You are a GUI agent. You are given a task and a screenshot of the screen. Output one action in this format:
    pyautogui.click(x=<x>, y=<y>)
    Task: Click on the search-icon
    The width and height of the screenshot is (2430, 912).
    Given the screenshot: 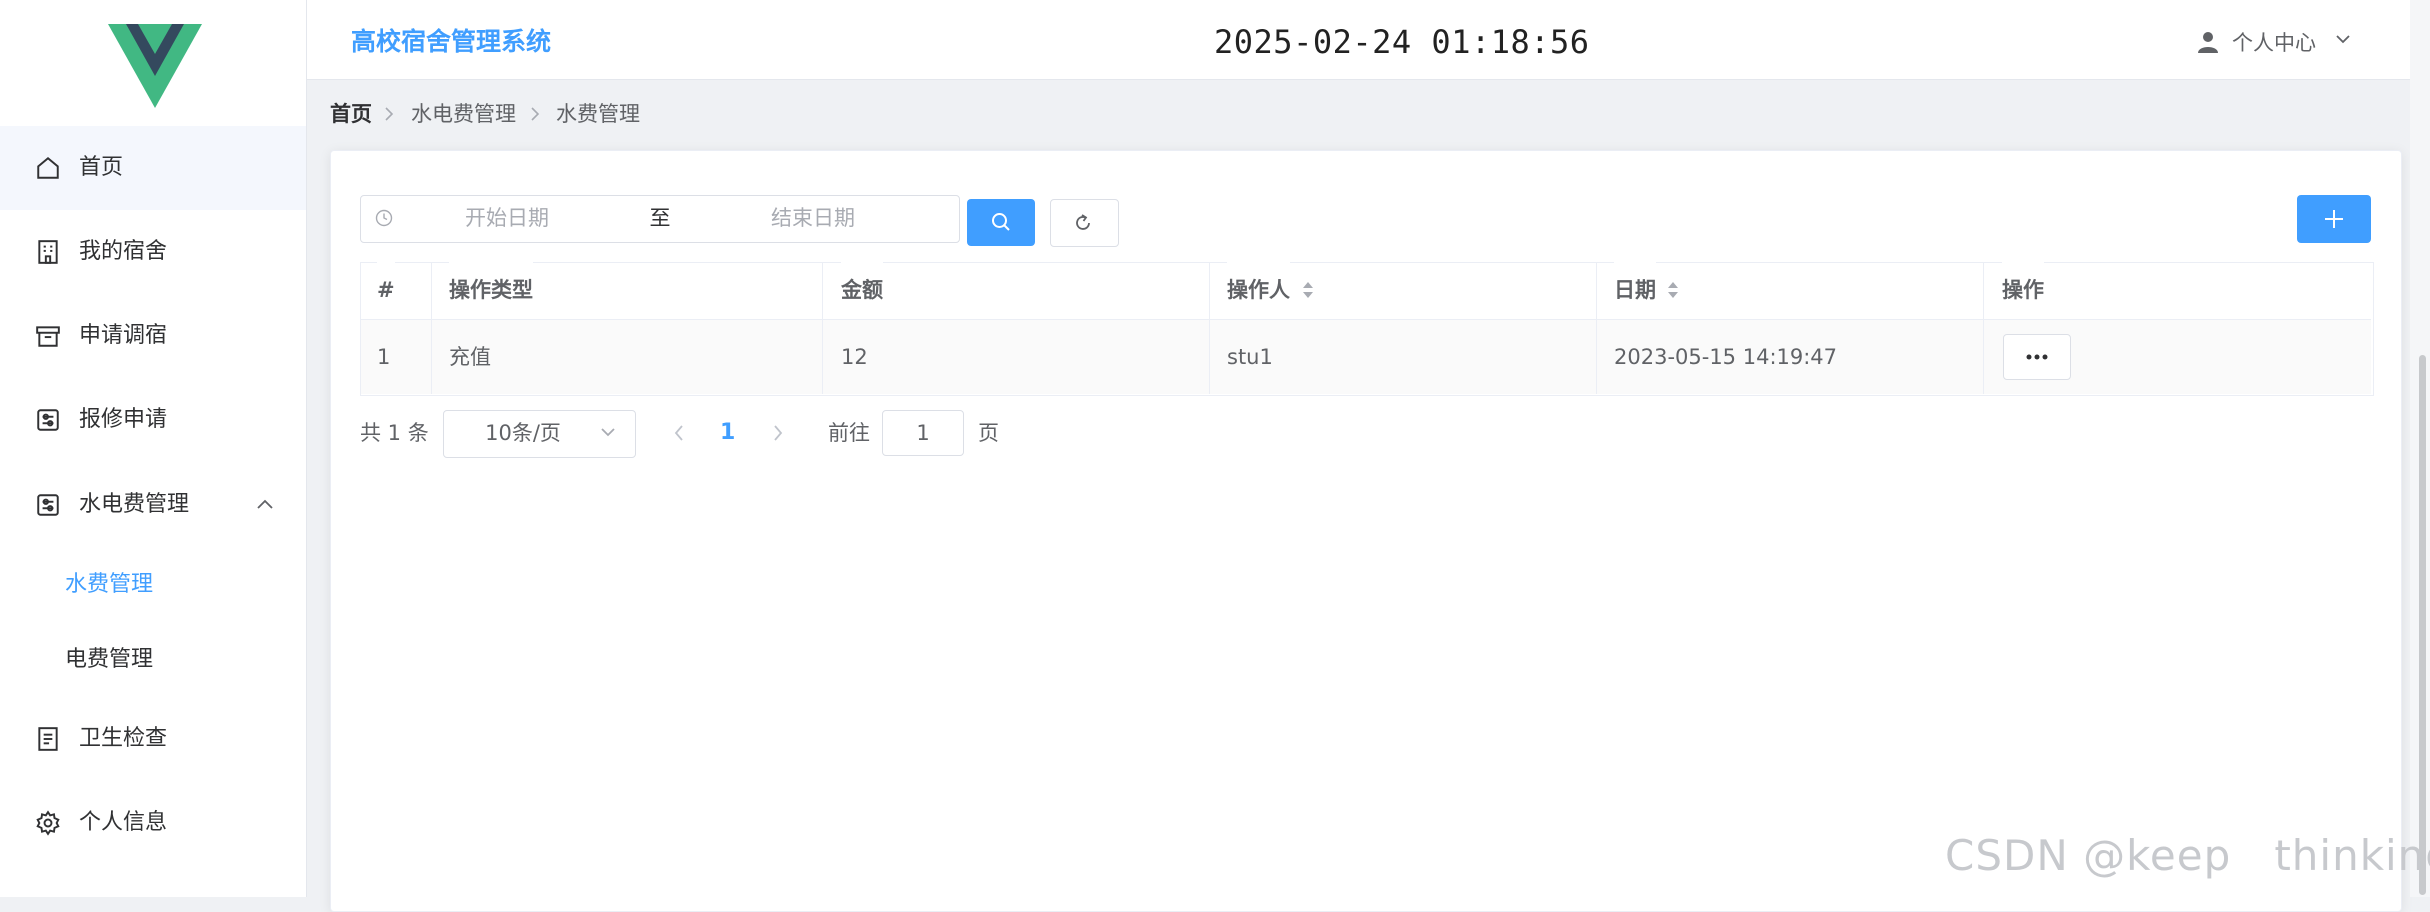 What is the action you would take?
    pyautogui.click(x=1001, y=222)
    